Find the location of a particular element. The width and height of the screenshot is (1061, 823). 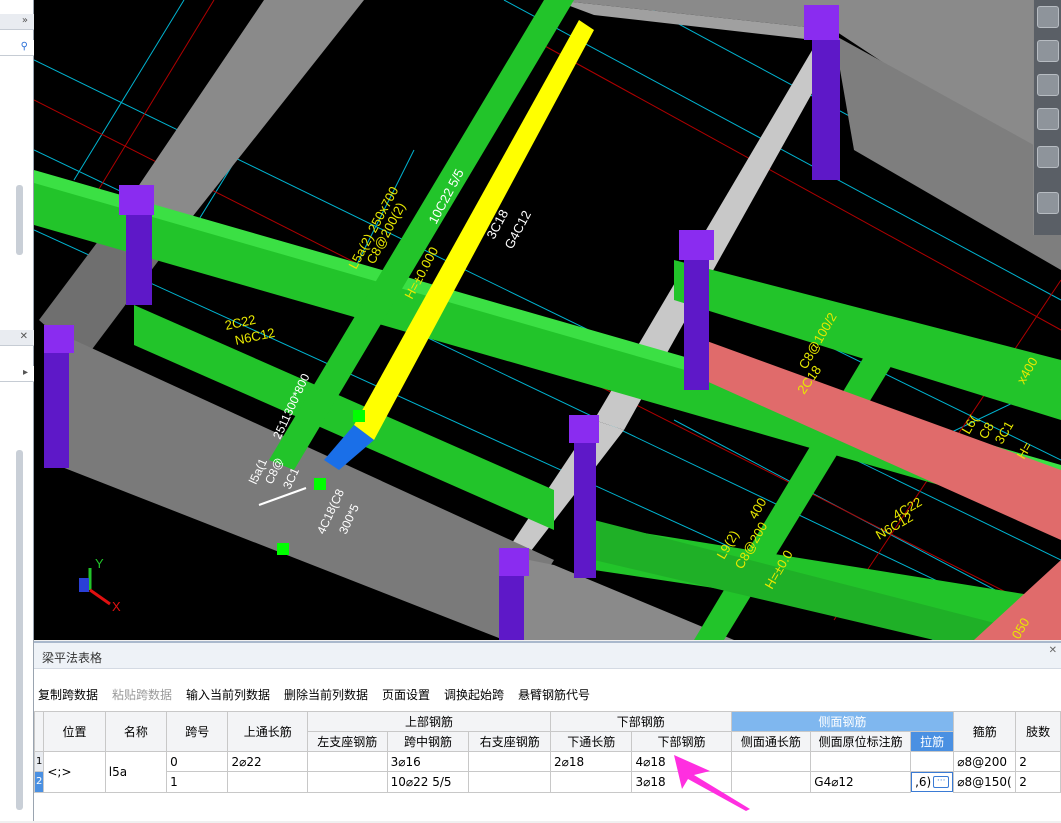

search-icon: ⚲ is located at coordinates (24, 46).